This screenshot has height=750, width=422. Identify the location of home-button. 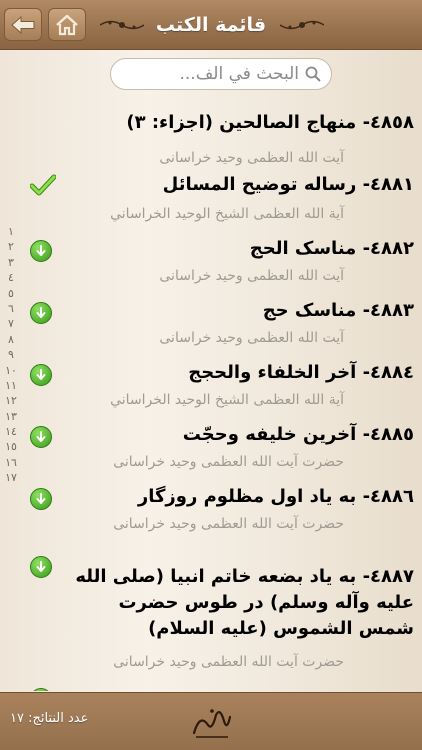
(67, 24).